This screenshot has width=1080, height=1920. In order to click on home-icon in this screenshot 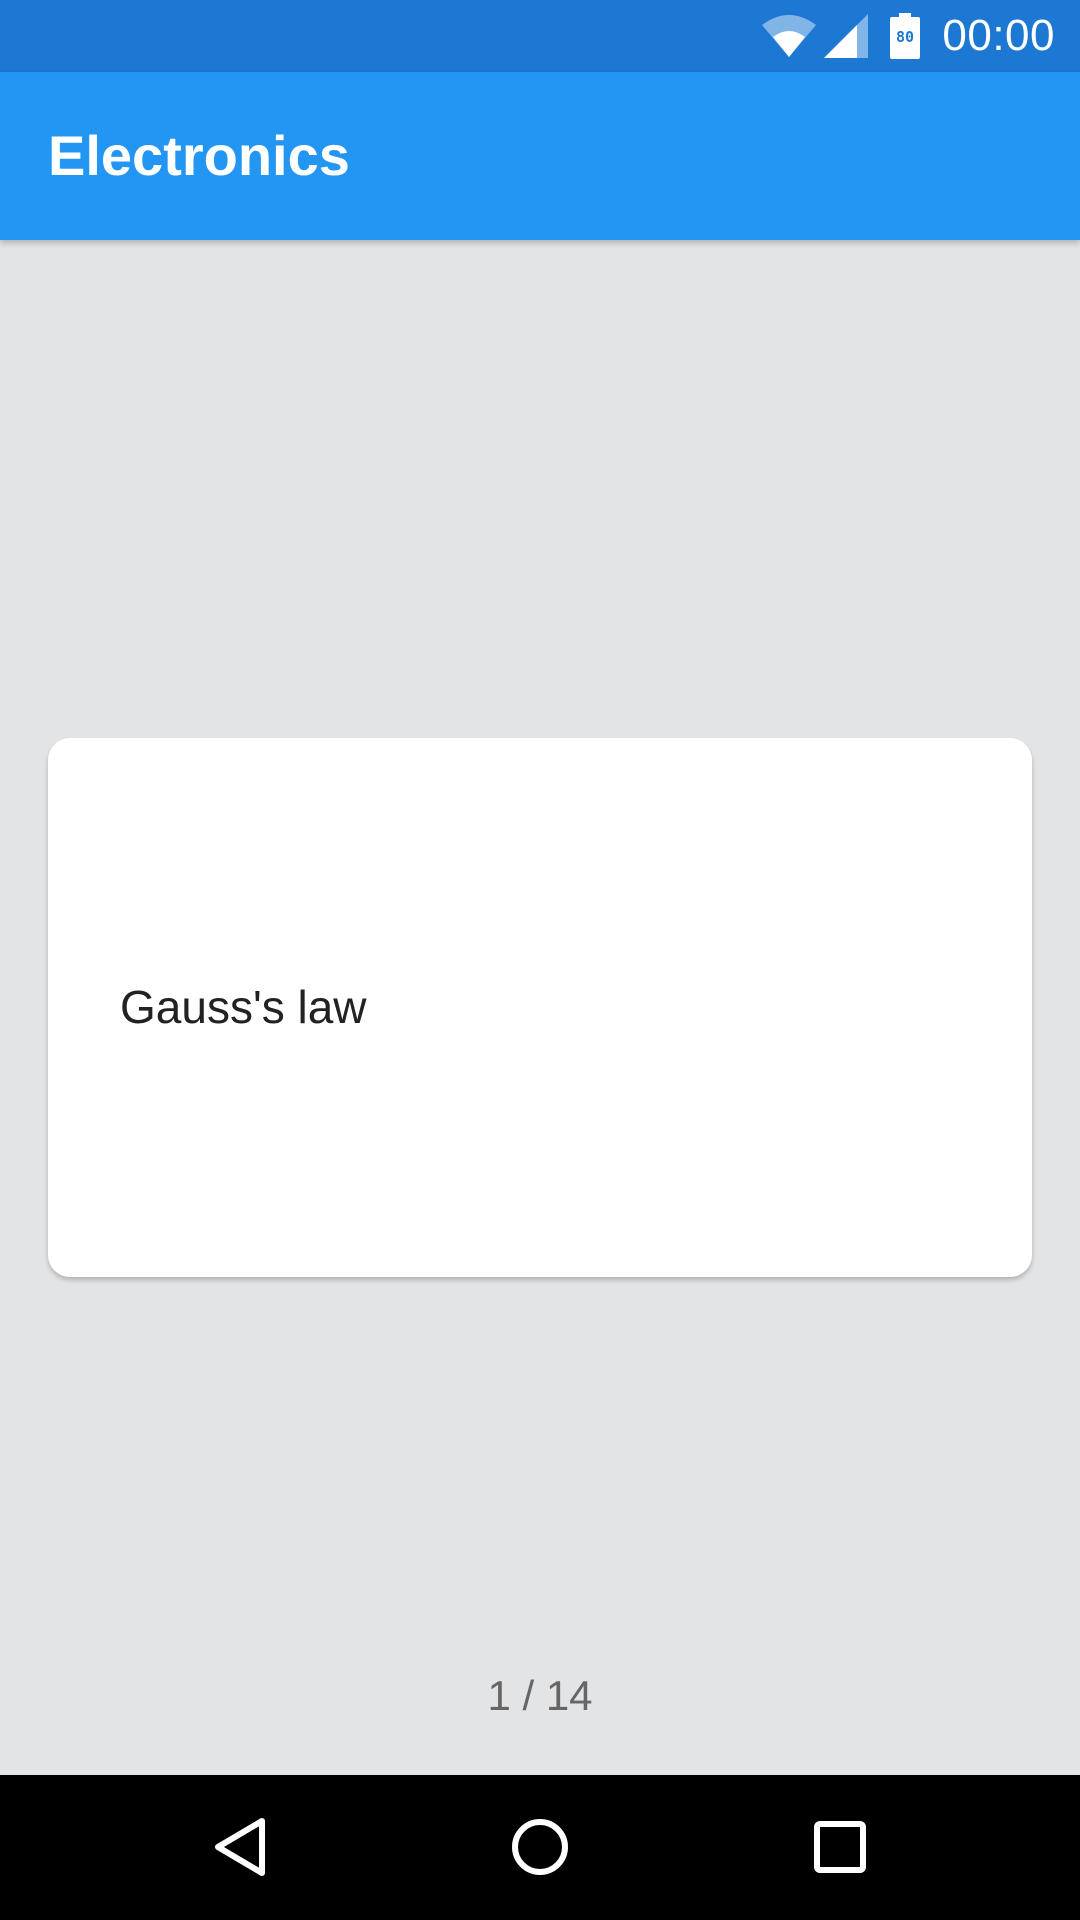, I will do `click(540, 1847)`.